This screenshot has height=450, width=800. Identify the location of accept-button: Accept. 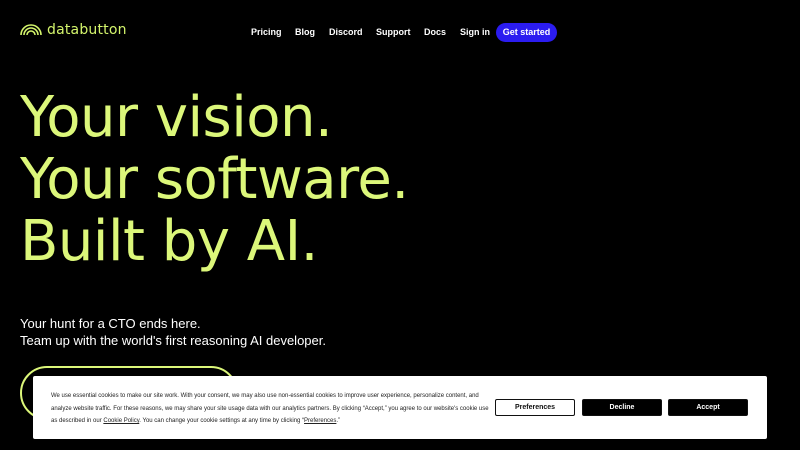
(708, 407).